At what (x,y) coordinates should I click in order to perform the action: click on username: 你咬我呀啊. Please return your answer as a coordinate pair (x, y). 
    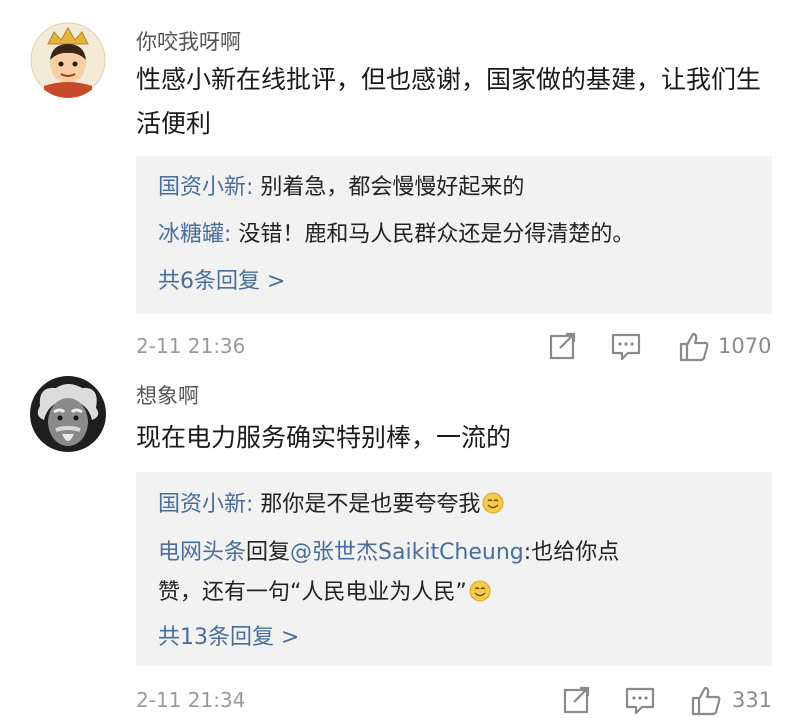
    Looking at the image, I should click on (188, 41).